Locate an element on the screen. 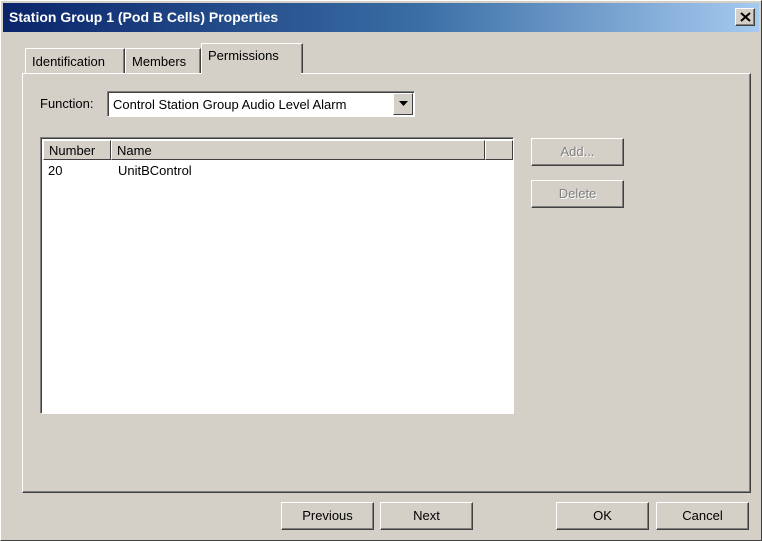  window-title: Station Group 1 (Pod B Cells) Properties is located at coordinates (144, 17).